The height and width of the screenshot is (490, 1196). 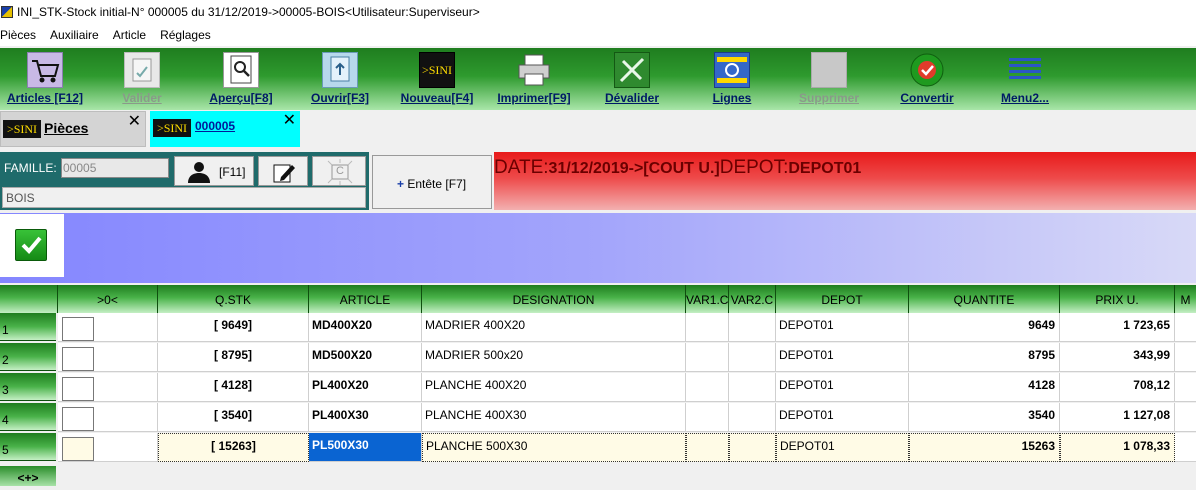 I want to click on article-cell-selected: PL500X30, so click(x=365, y=447).